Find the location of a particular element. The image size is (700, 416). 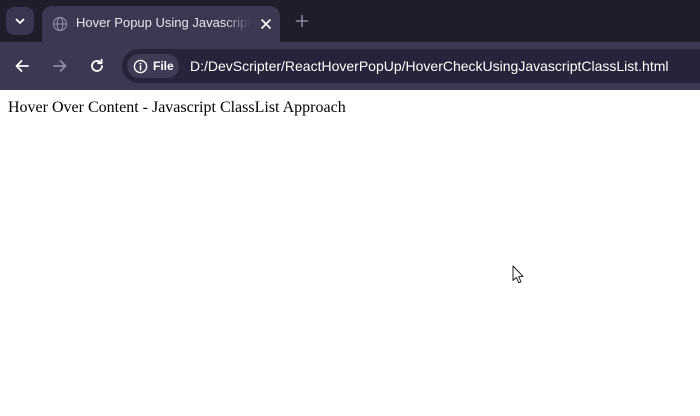

close-icon is located at coordinates (266, 24).